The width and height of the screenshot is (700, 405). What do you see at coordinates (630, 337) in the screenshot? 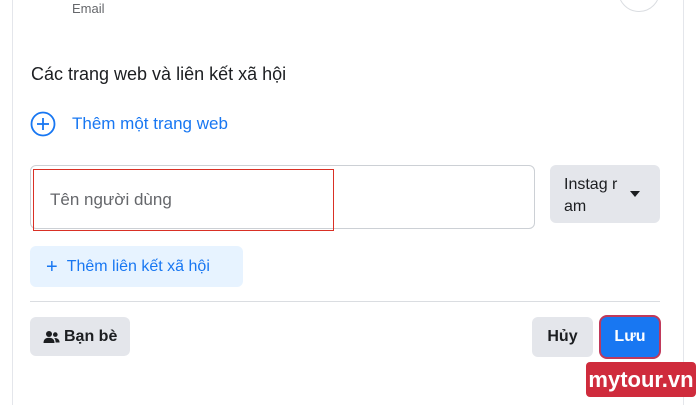
I see `save-button: Lưu` at bounding box center [630, 337].